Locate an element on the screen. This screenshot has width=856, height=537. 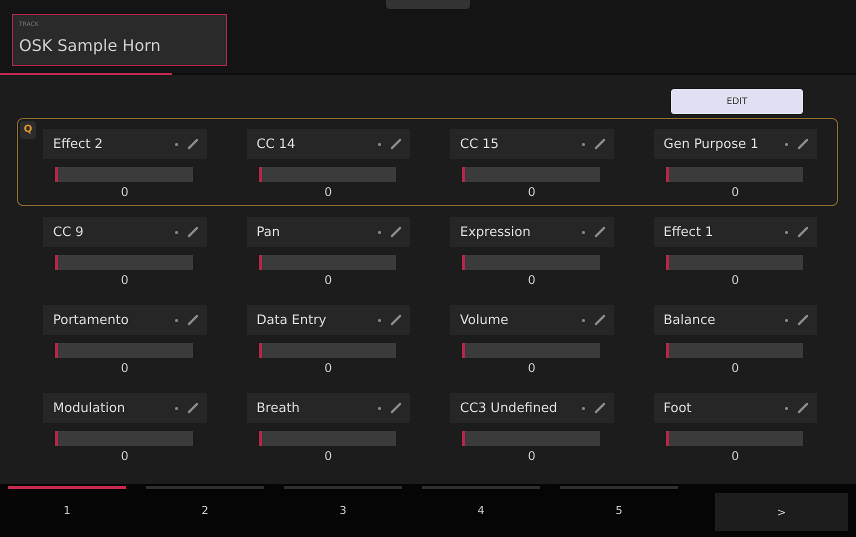
parameter-selector: Expression is located at coordinates (532, 232).